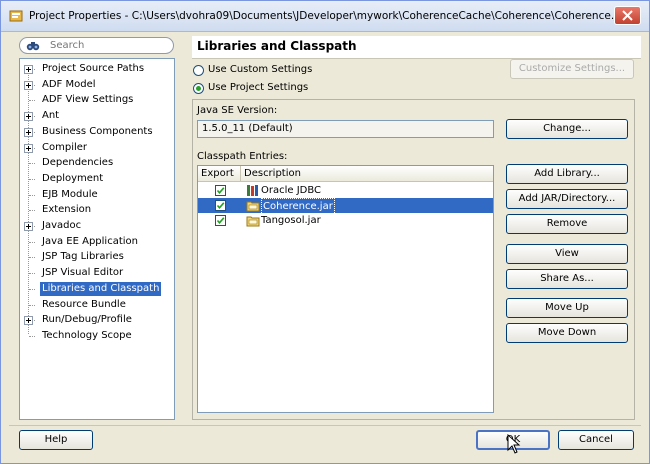 The height and width of the screenshot is (464, 650). What do you see at coordinates (291, 190) in the screenshot?
I see `classpath-entry-name: Oracle JDBC` at bounding box center [291, 190].